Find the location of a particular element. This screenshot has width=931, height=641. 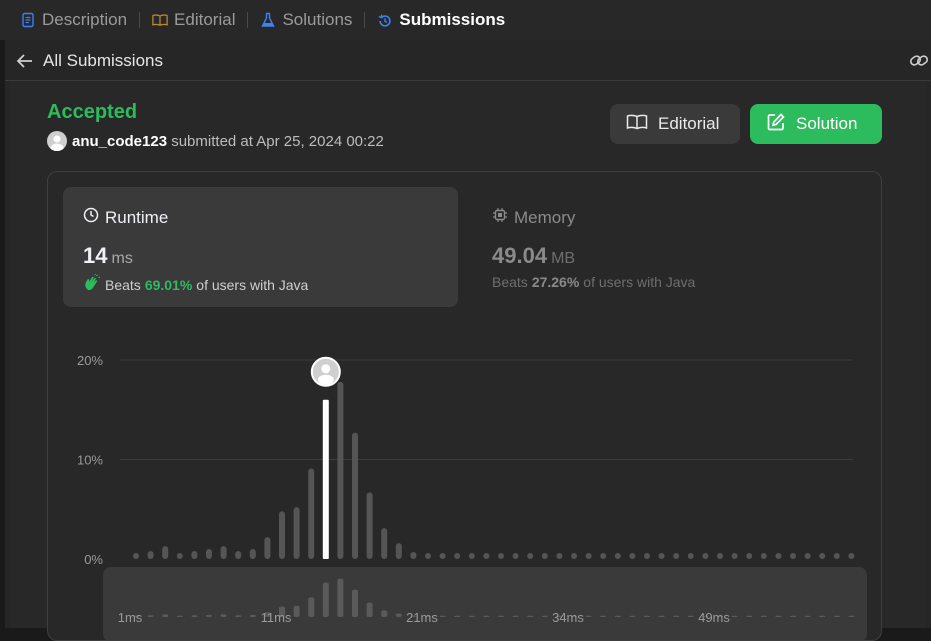

tab-label: Description is located at coordinates (85, 19).